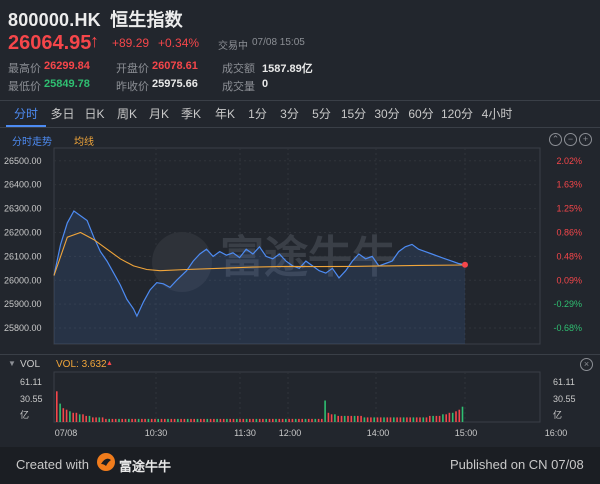 This screenshot has width=600, height=484. I want to click on pct-tick-6: -0.29%, so click(567, 304).